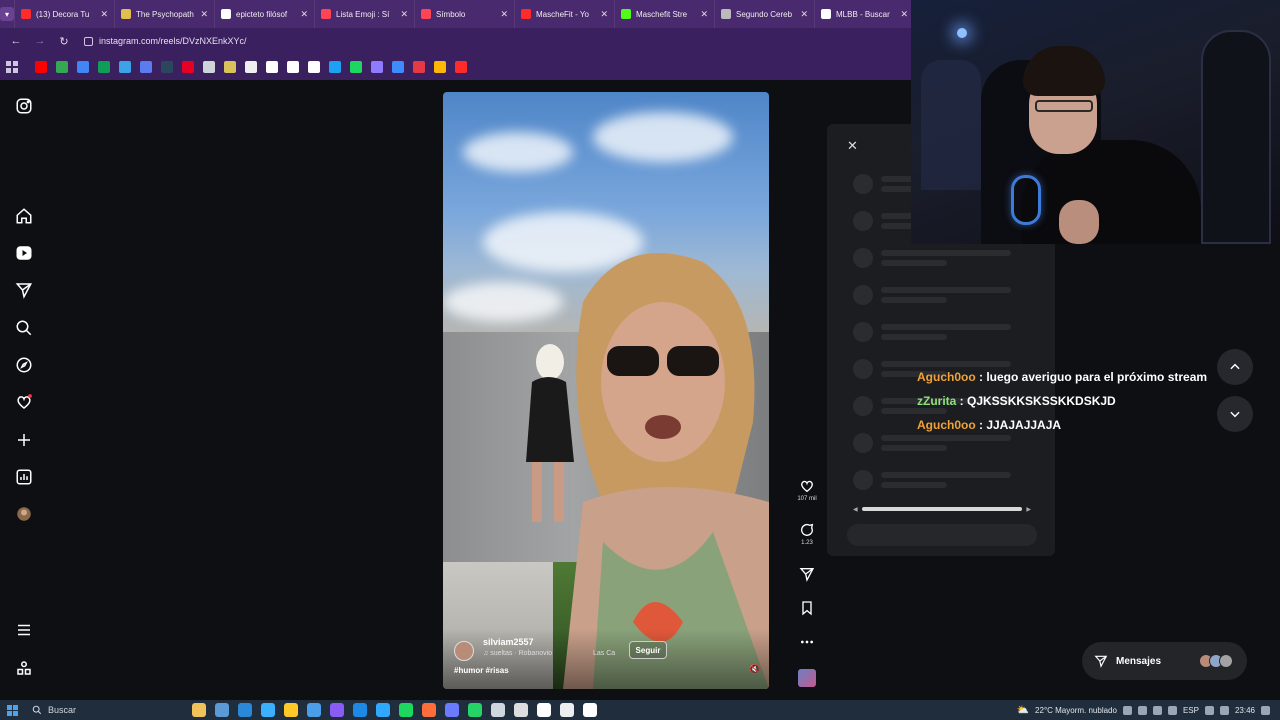  I want to click on tab-search-button: ▾, so click(7, 14).